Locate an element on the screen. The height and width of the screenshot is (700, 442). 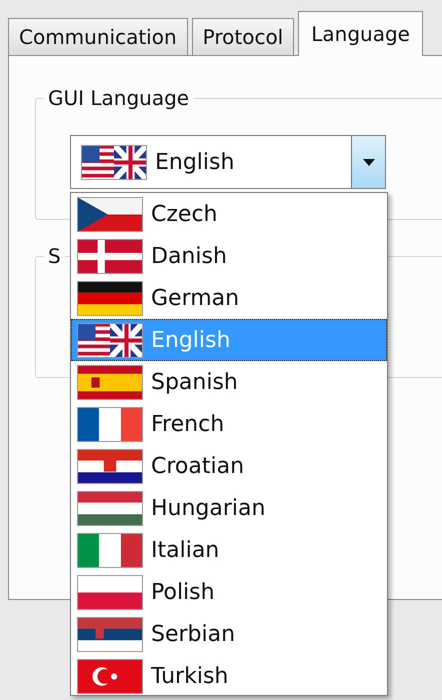
dropdown-arrow-button is located at coordinates (368, 162).